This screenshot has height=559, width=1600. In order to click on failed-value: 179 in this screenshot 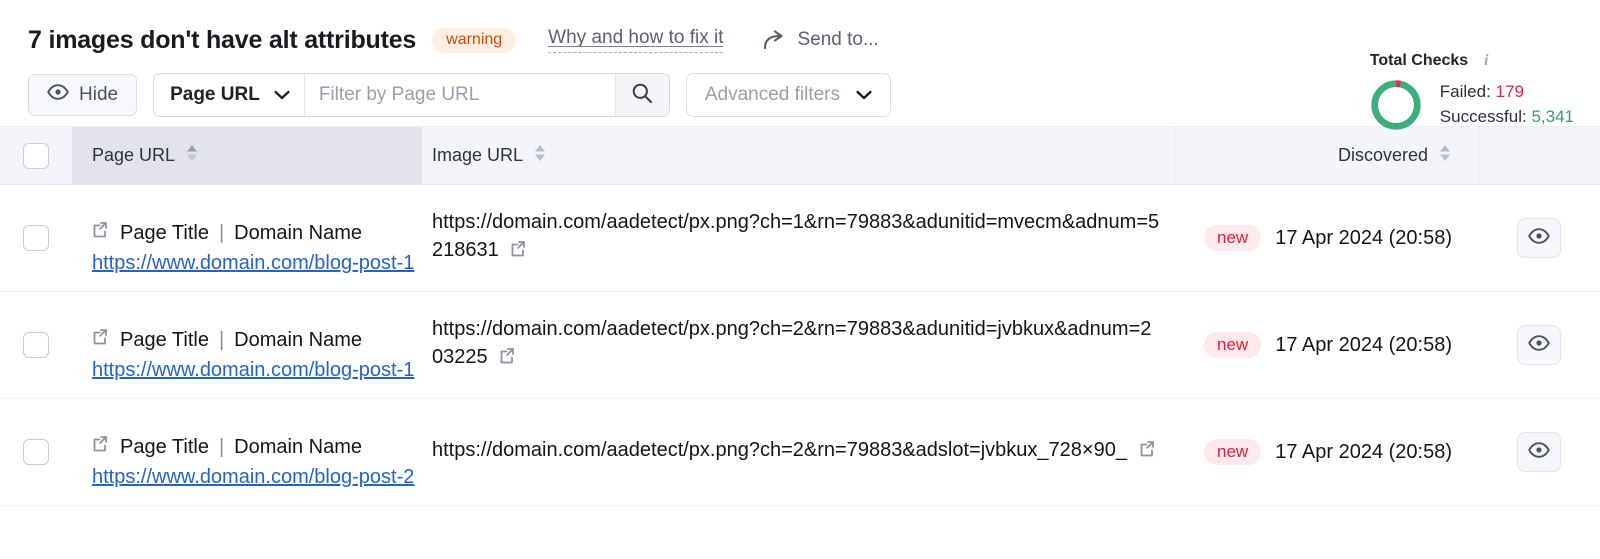, I will do `click(1509, 92)`.